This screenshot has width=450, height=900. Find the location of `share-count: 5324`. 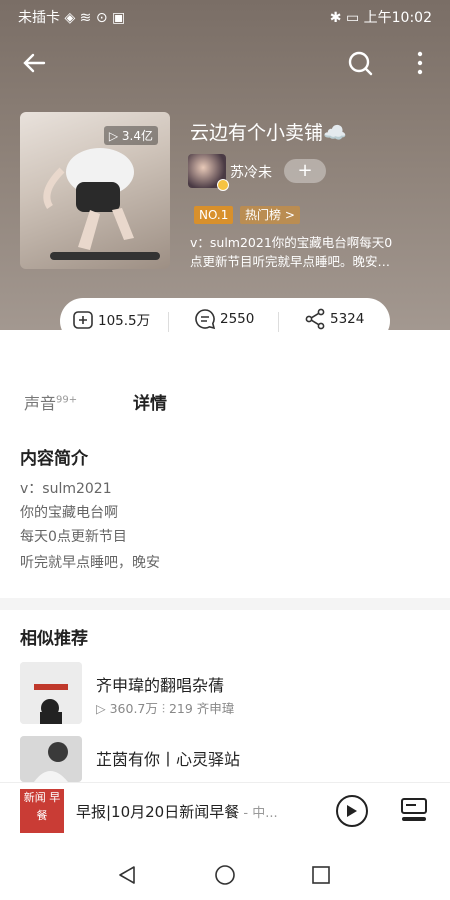

share-count: 5324 is located at coordinates (347, 319).